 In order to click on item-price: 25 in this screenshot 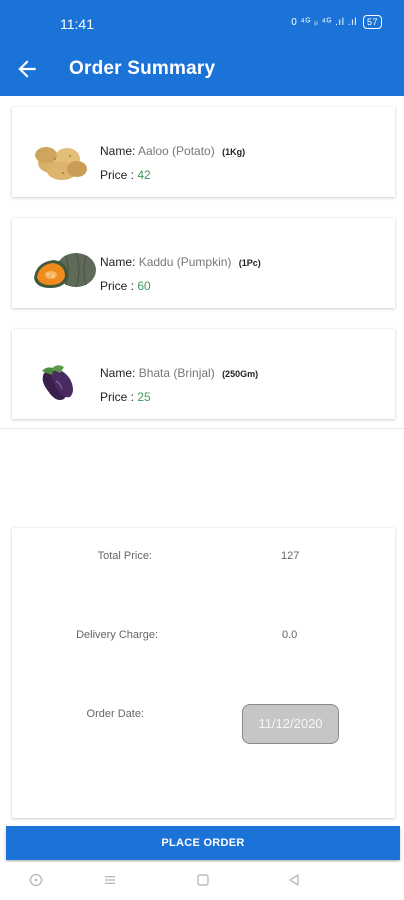, I will do `click(144, 397)`.